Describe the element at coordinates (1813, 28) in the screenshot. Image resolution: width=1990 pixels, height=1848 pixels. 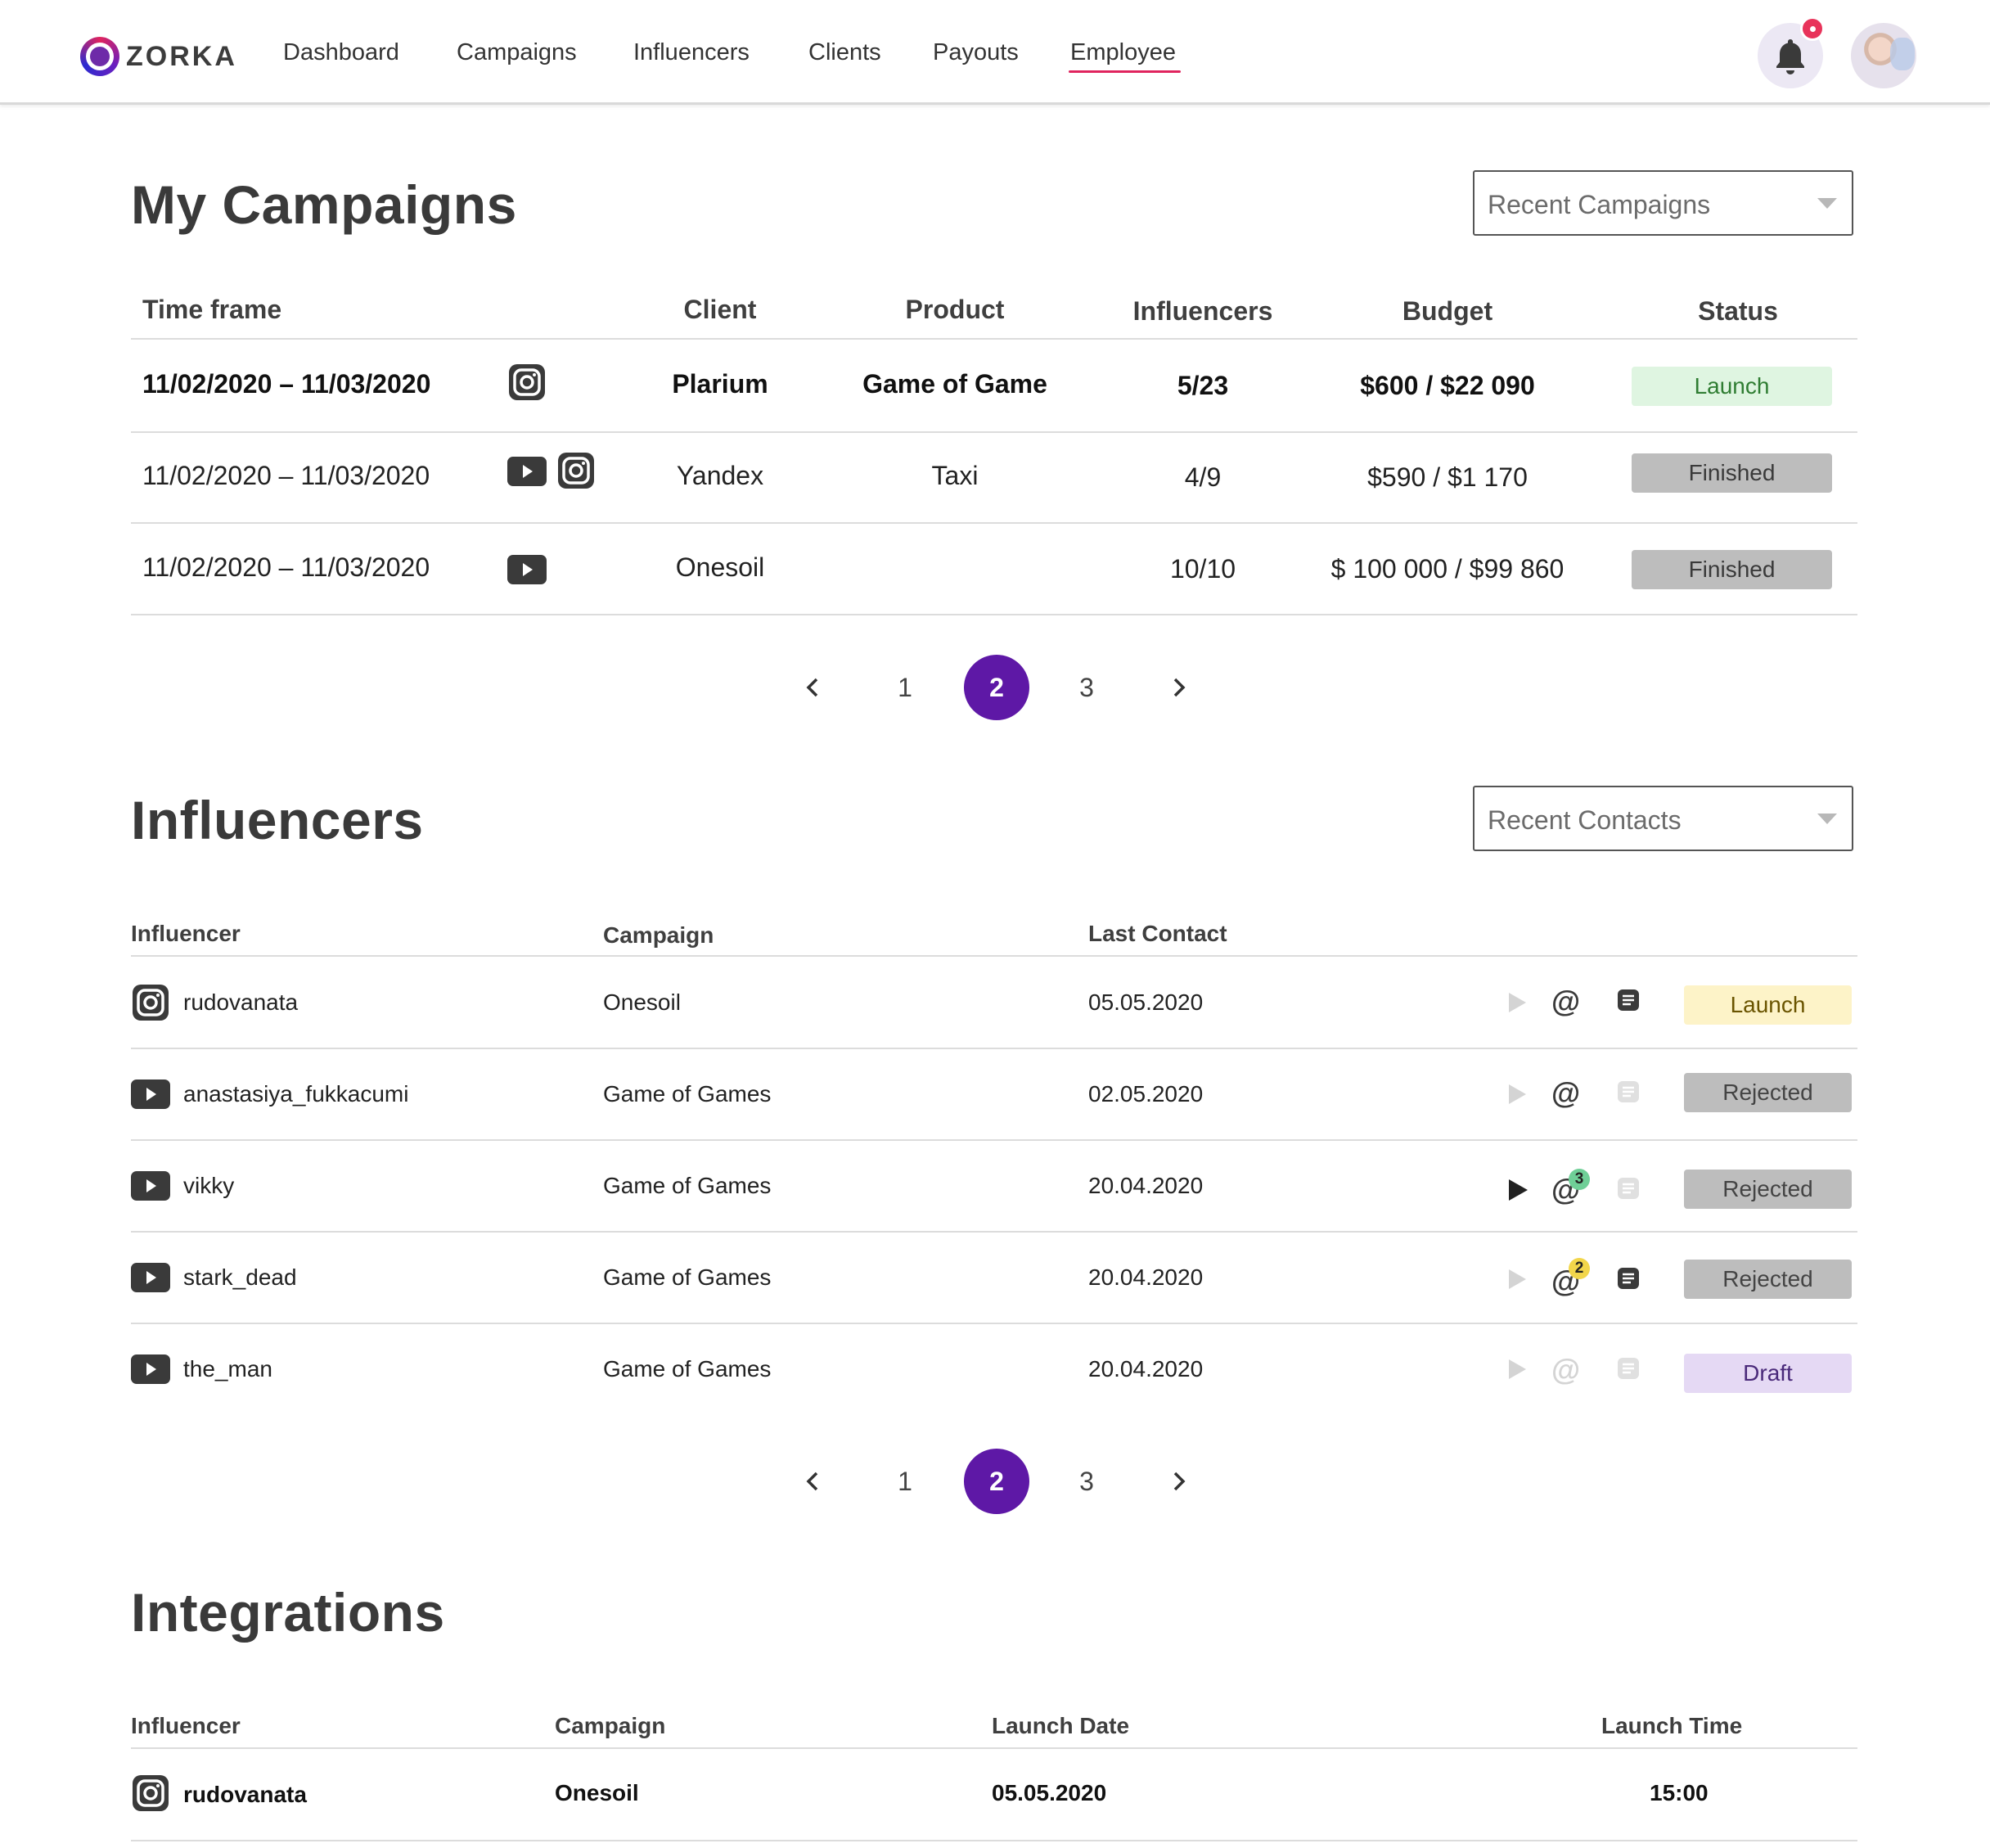
I see `notification-dot` at that location.